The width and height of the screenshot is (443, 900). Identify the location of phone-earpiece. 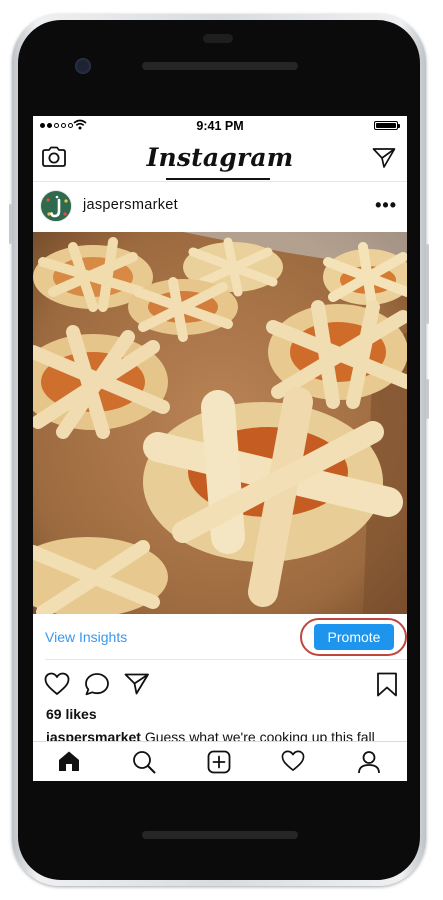
(218, 38).